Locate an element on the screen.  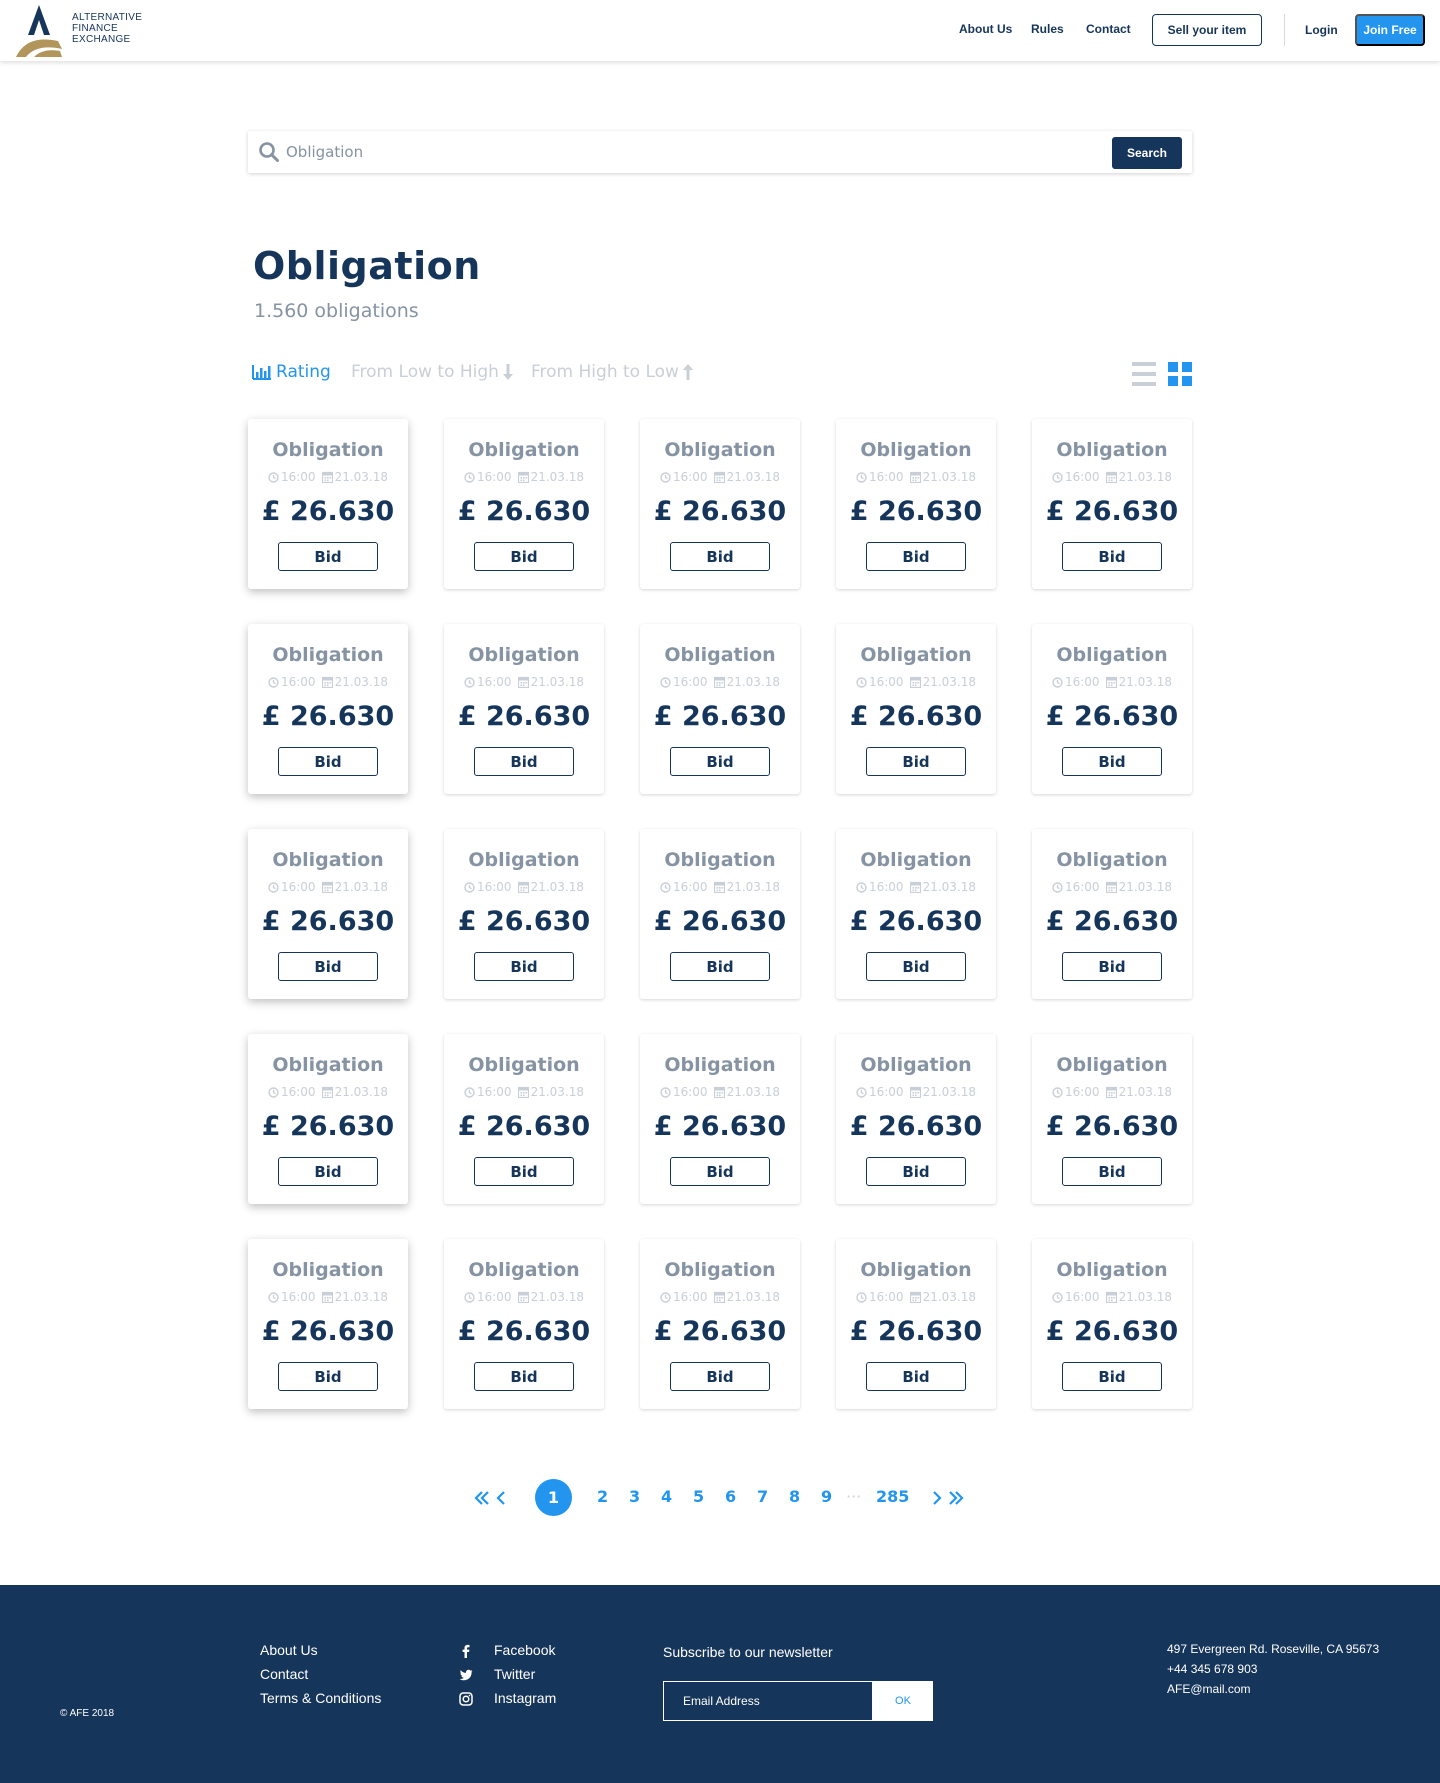
pager-page: 8 is located at coordinates (794, 1496).